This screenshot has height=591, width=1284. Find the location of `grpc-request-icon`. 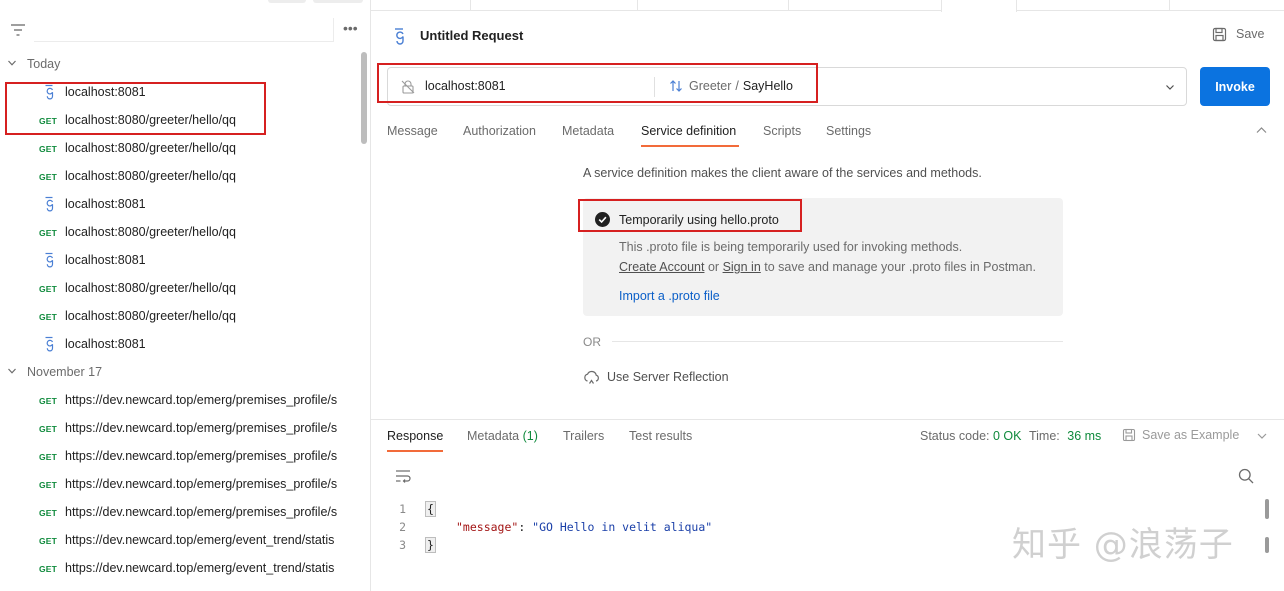

grpc-request-icon is located at coordinates (399, 36).